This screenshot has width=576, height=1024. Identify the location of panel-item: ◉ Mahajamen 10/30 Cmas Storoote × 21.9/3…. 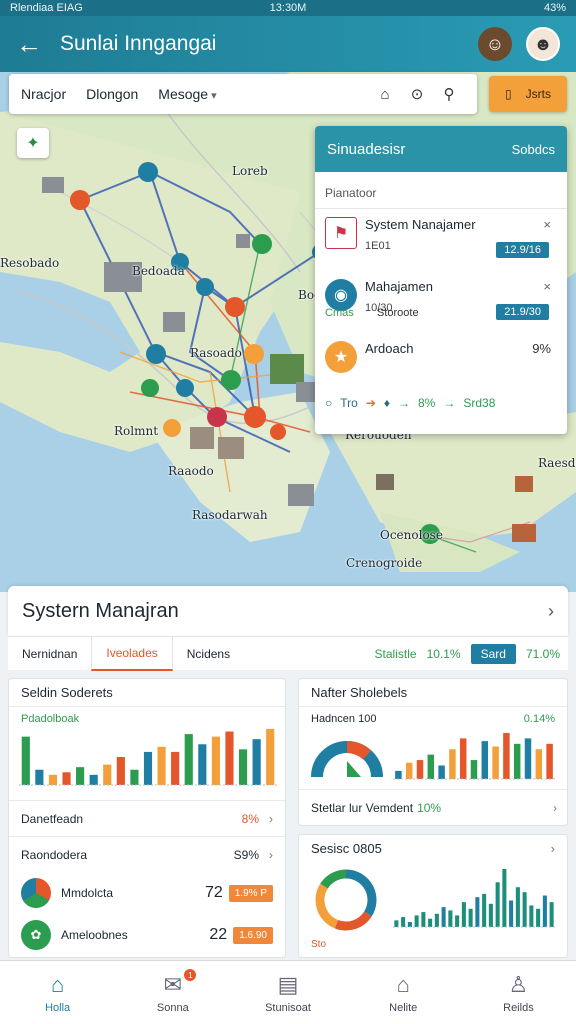
(441, 302).